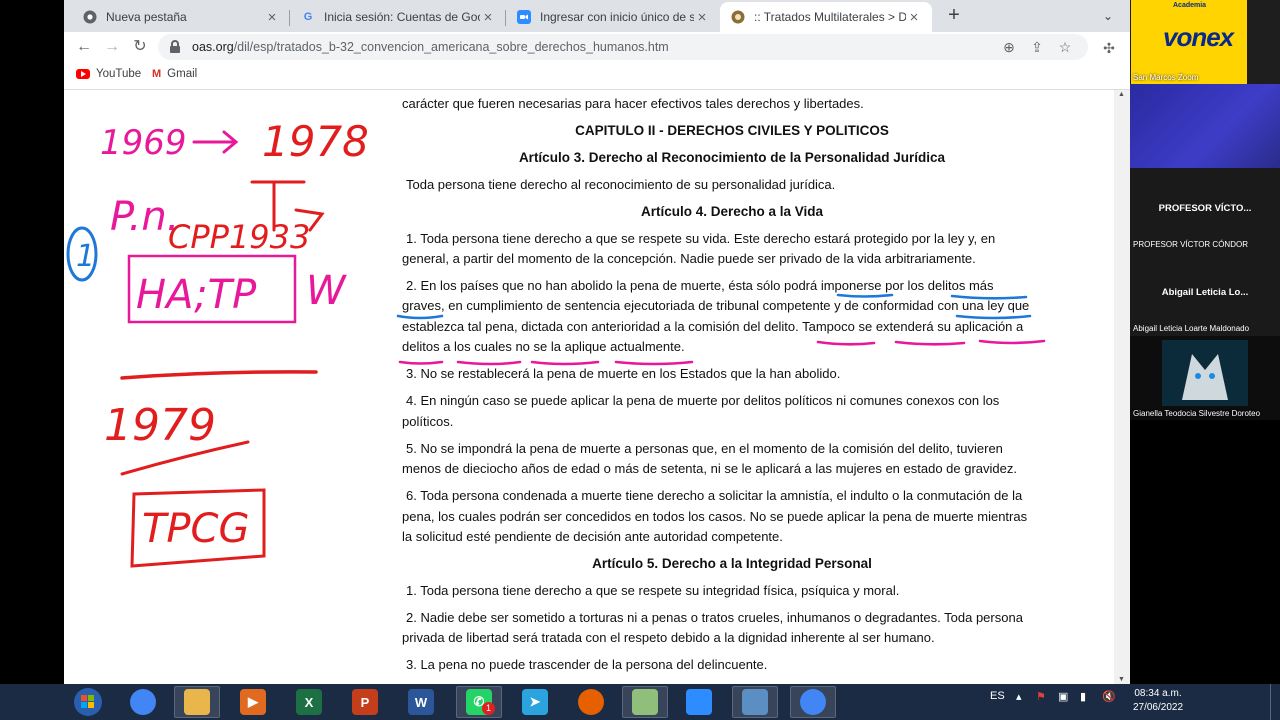 This screenshot has width=1280, height=720. Describe the element at coordinates (1197, 413) in the screenshot. I see `participant-name: Gianella Teodocia Silvestre Doroteo` at that location.